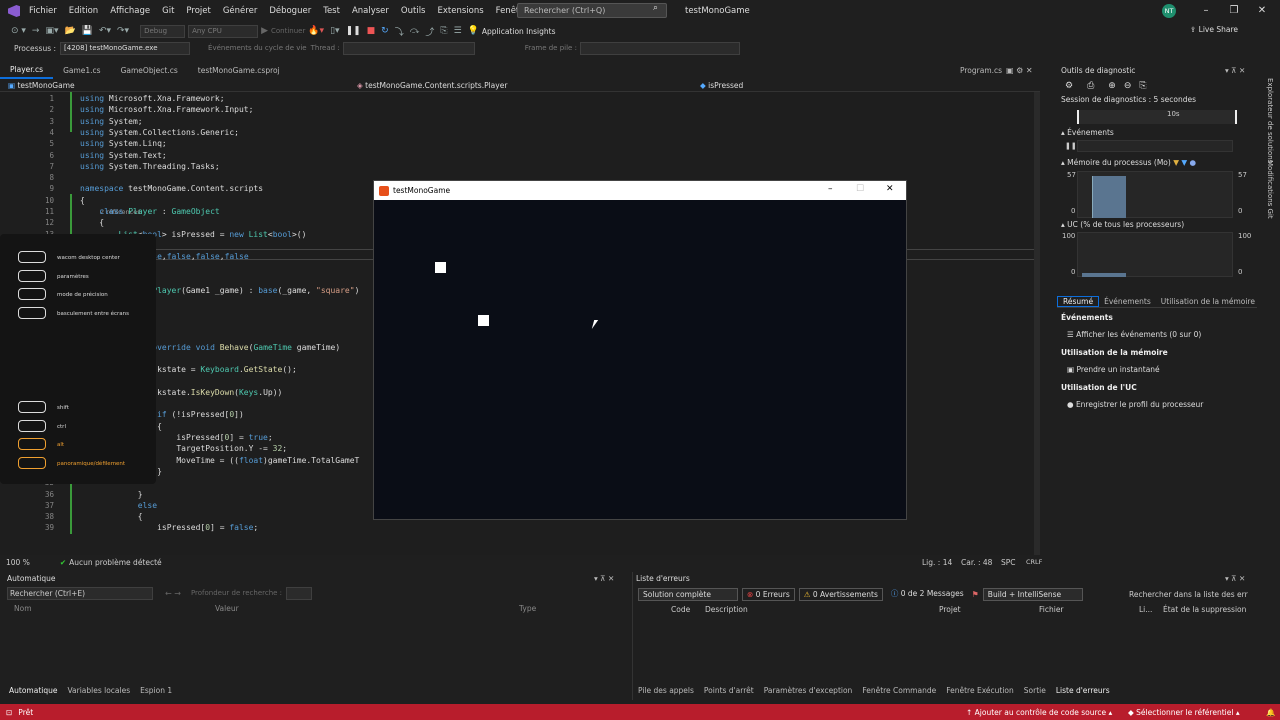 The image size is (1280, 720). What do you see at coordinates (299, 593) in the screenshot?
I see `depth-combo` at bounding box center [299, 593].